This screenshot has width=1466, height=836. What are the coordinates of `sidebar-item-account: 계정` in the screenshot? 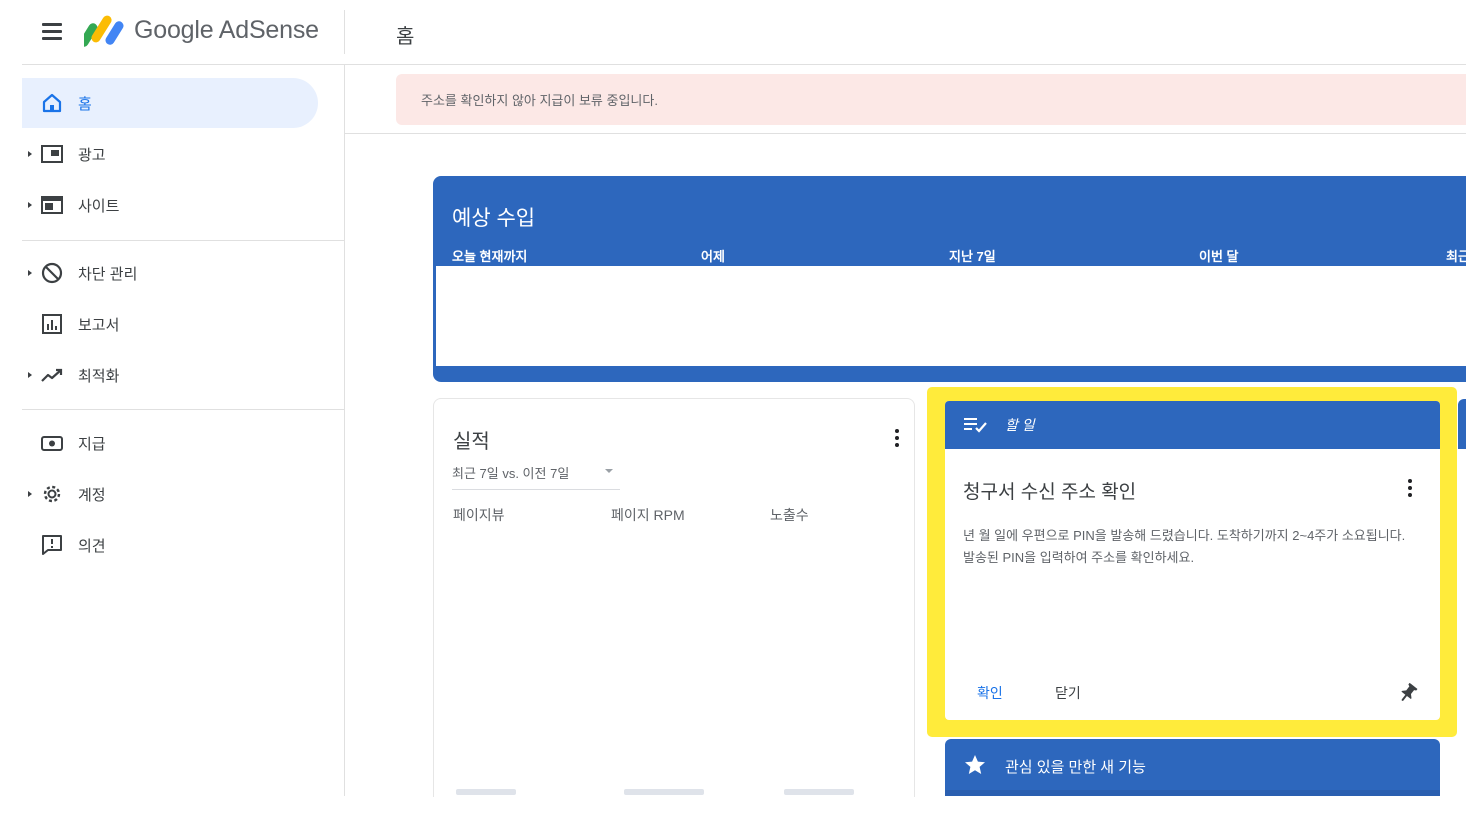 It's located at (183, 494).